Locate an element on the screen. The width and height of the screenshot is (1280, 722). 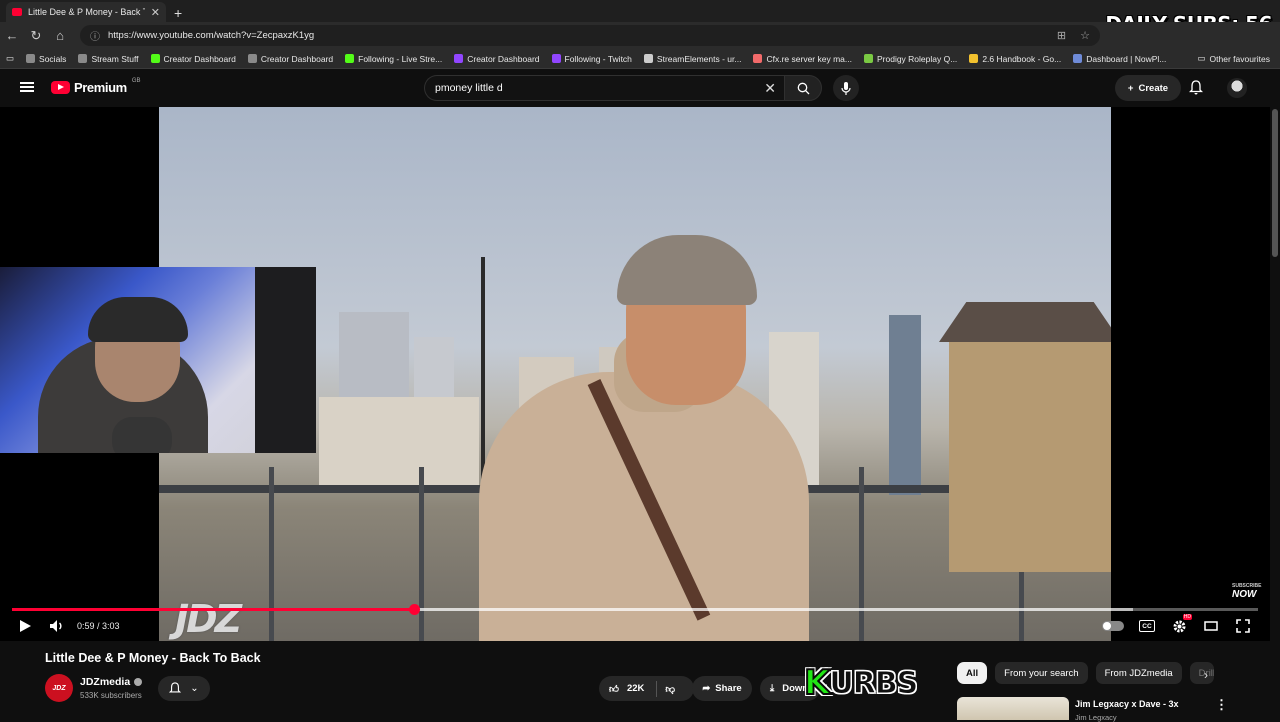
notifications-bell-icon is located at coordinates (1196, 87).